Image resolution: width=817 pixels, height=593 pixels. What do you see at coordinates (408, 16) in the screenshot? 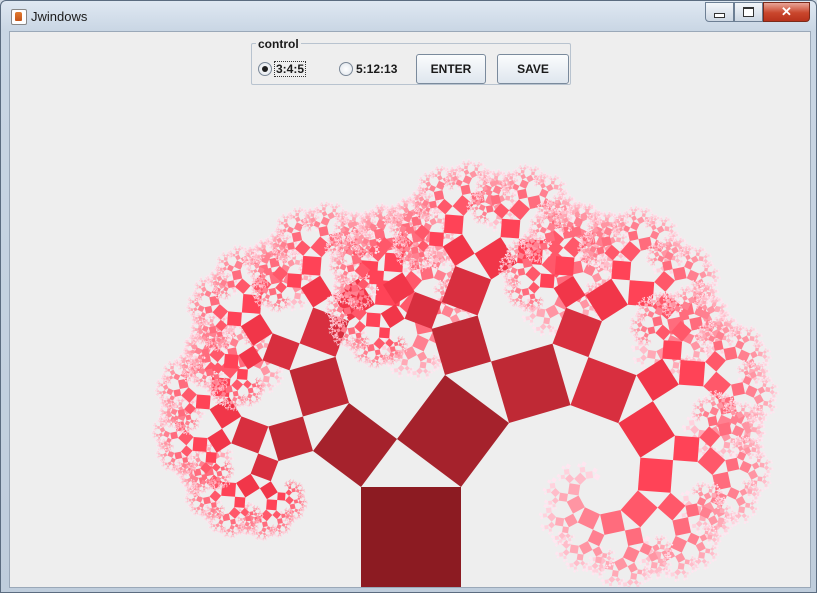
I see `title-bar: Jwindows ✕` at bounding box center [408, 16].